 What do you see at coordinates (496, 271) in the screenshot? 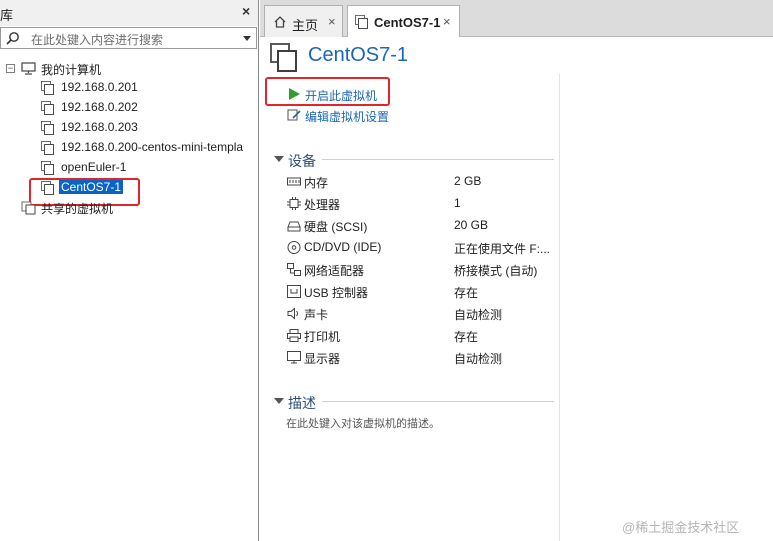
I see `device-value: 桥接模式 (自动)` at bounding box center [496, 271].